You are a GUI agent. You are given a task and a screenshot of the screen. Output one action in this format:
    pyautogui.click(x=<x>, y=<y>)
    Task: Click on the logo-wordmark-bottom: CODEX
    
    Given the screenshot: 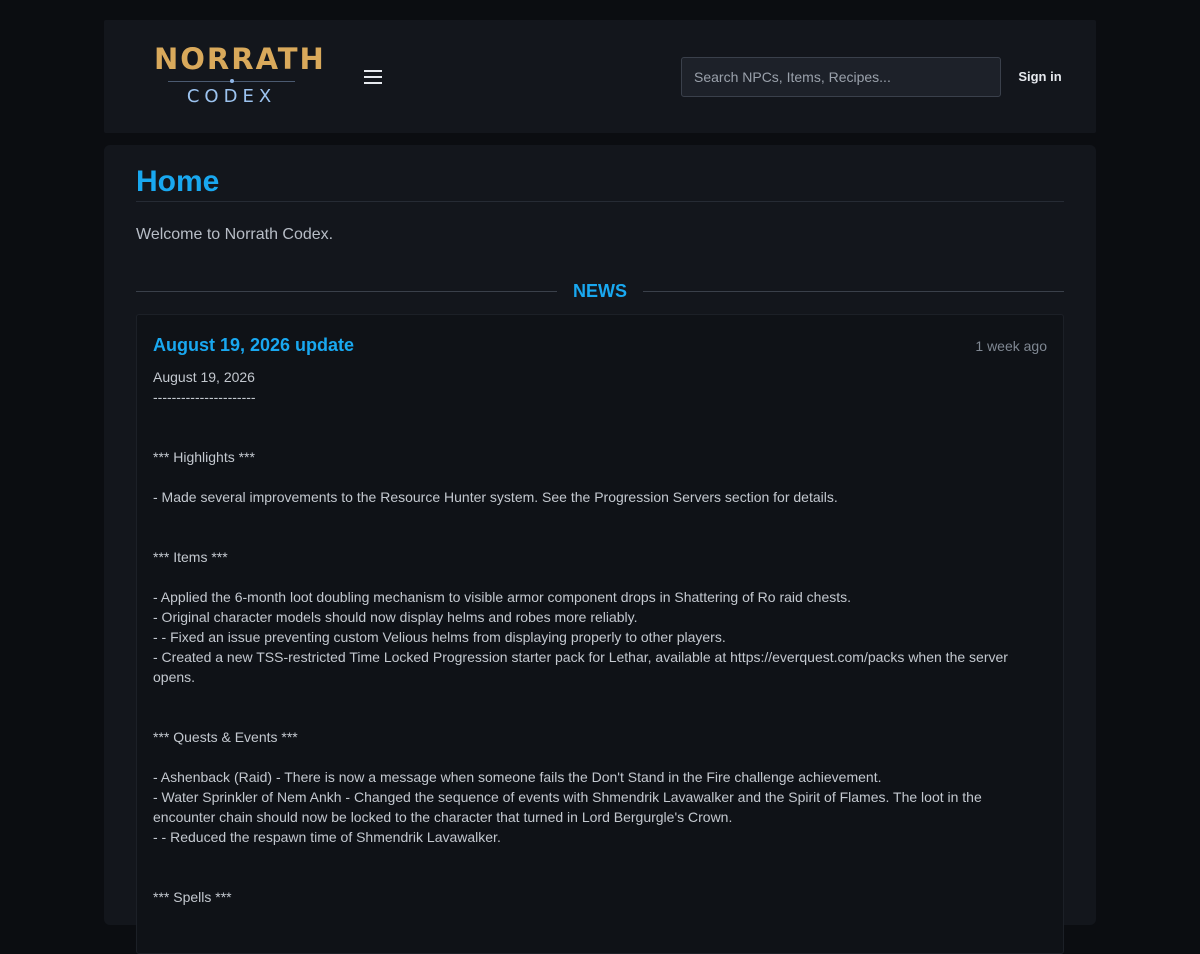 What is the action you would take?
    pyautogui.click(x=231, y=96)
    